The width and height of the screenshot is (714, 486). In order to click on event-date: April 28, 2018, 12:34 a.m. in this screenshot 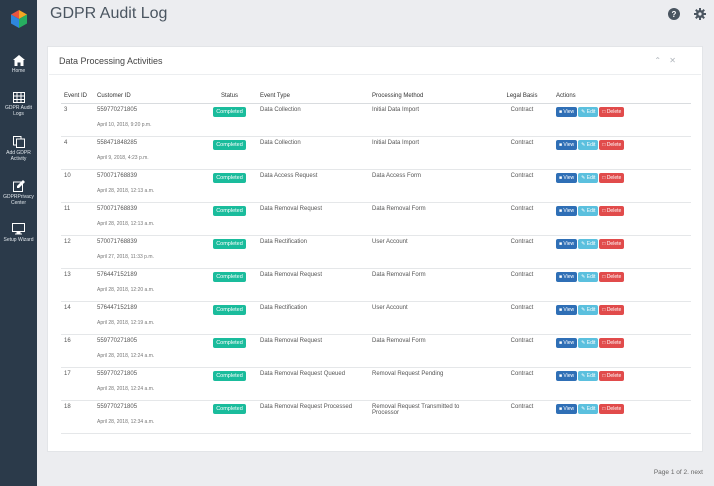, I will do `click(126, 421)`.